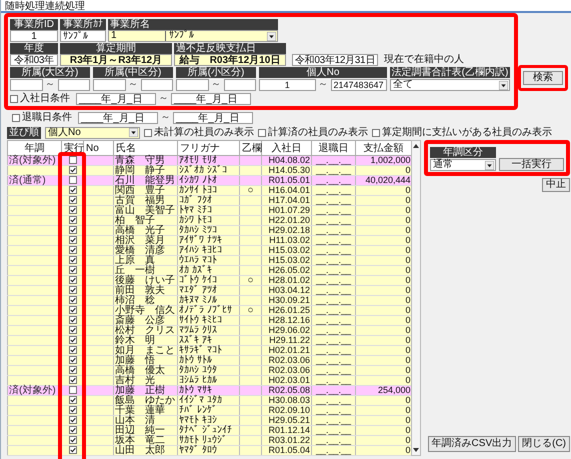  What do you see at coordinates (99, 148) in the screenshot?
I see `column-header: No` at bounding box center [99, 148].